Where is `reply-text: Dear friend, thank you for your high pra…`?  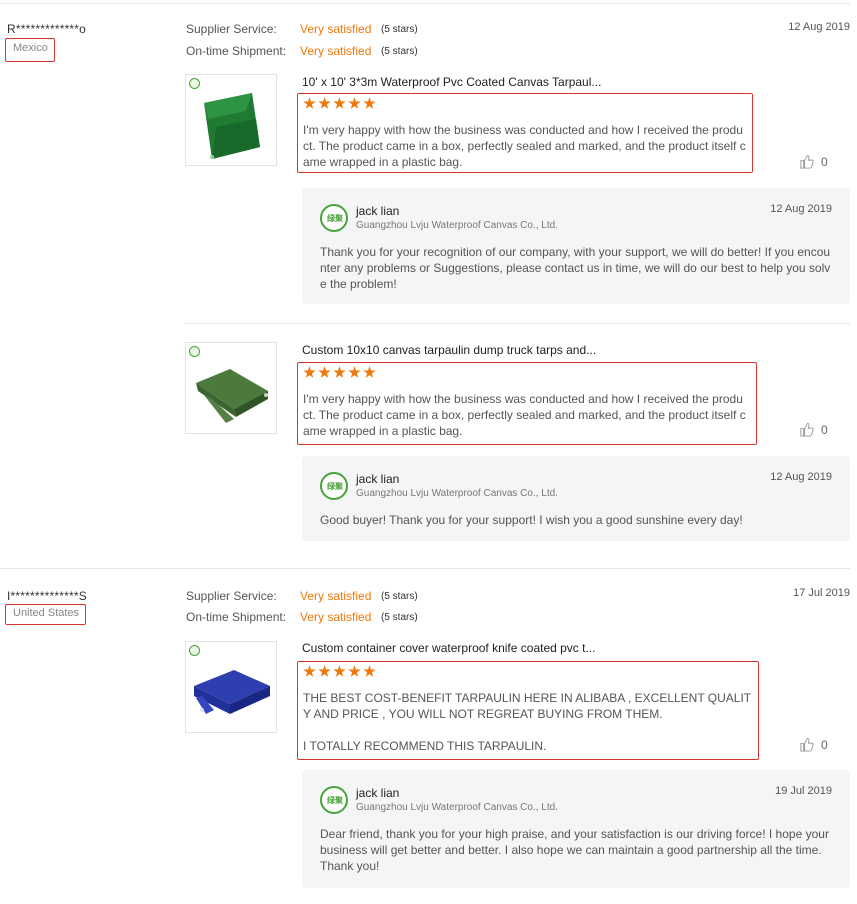
reply-text: Dear friend, thank you for your high pra… is located at coordinates (574, 850).